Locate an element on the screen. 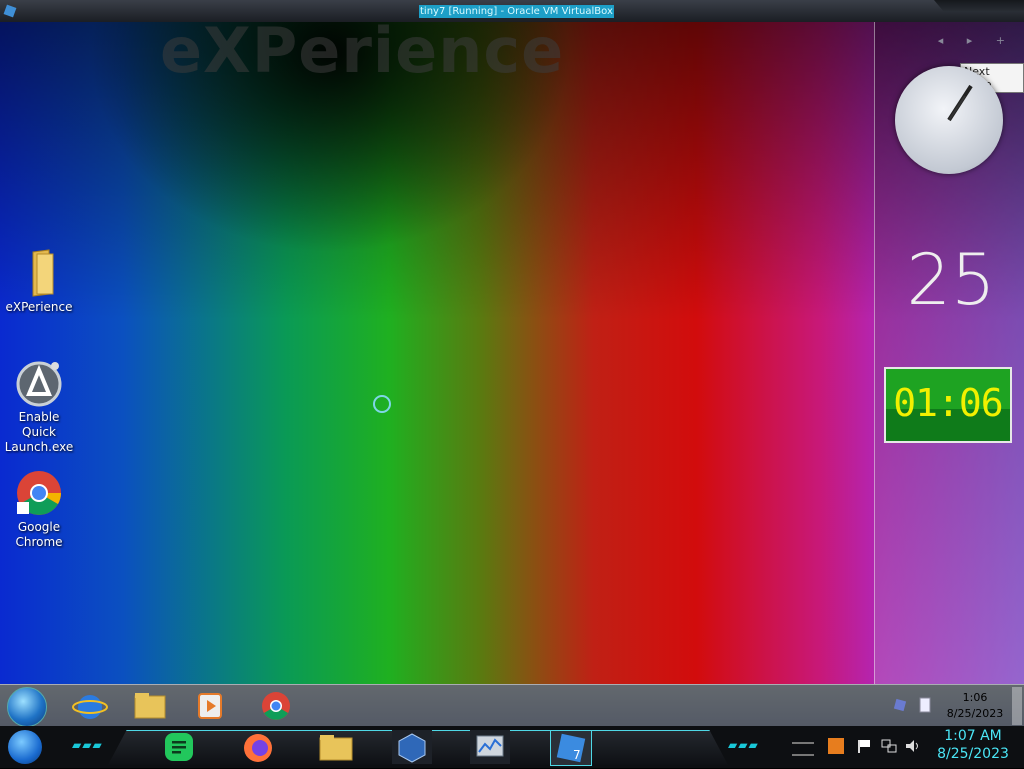  taskbar-resource-monitor is located at coordinates (490, 747).